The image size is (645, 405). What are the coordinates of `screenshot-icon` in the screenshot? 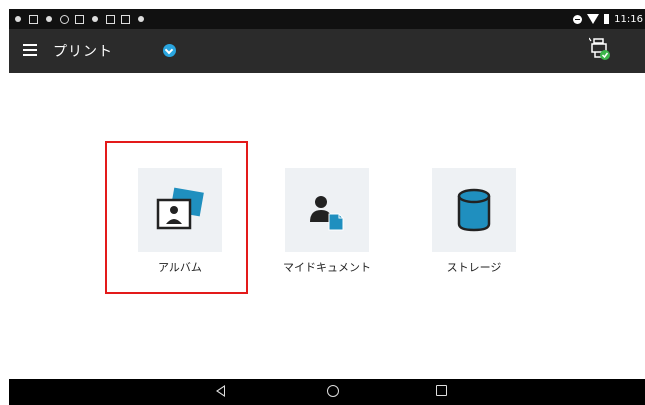 It's located at (33, 19).